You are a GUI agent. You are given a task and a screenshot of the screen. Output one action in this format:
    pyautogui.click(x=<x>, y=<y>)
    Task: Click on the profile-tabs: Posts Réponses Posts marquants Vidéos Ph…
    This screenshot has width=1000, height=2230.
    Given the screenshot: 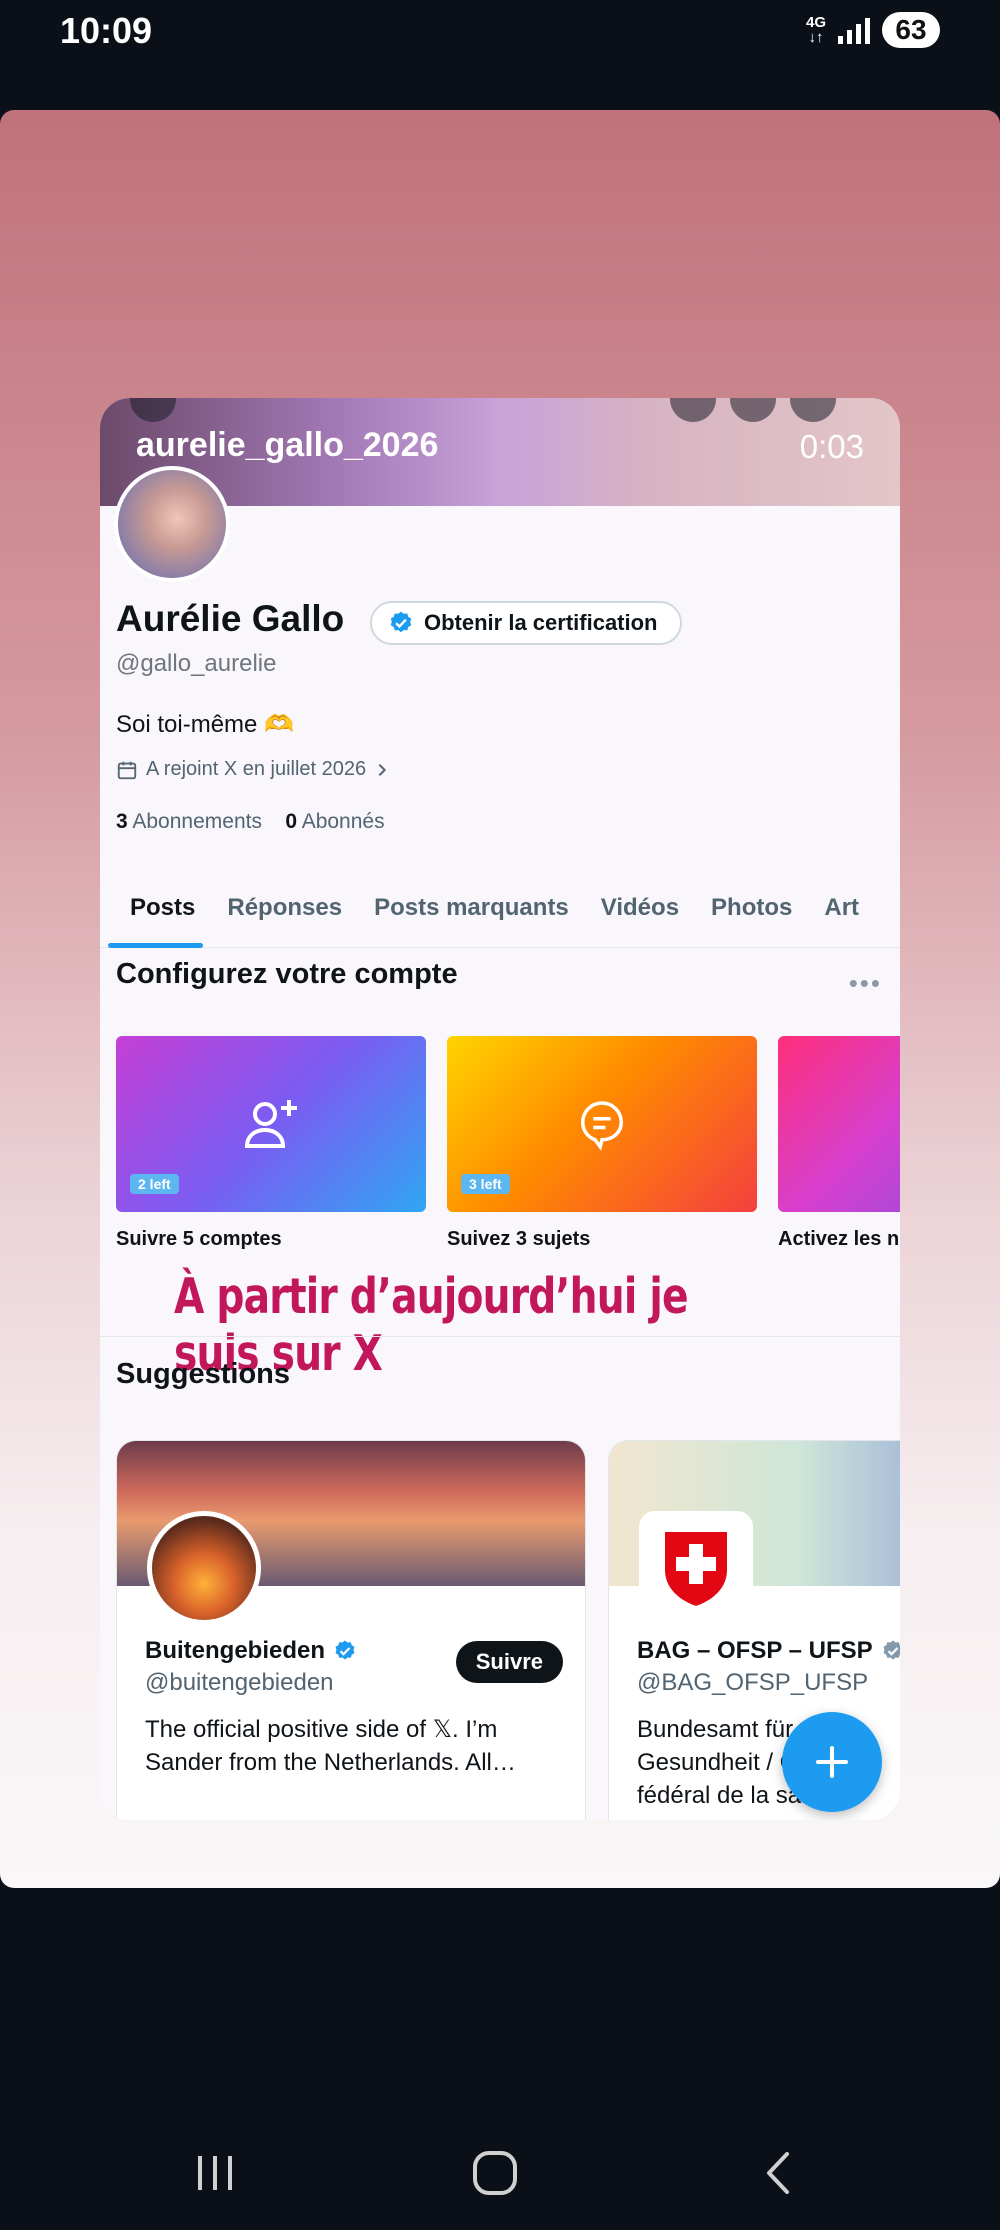 What is the action you would take?
    pyautogui.click(x=500, y=908)
    